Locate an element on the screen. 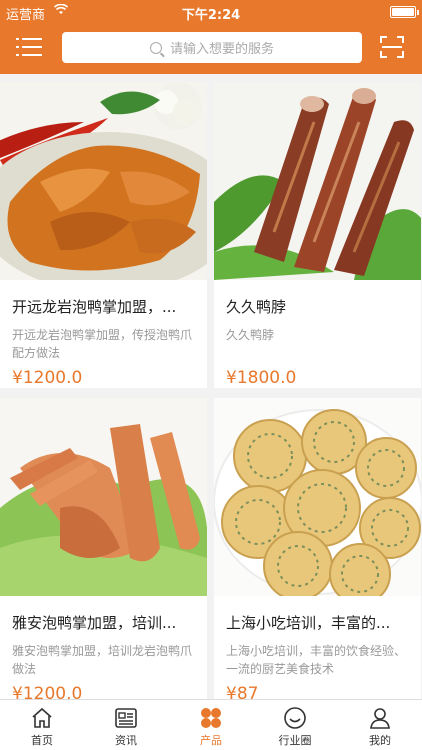  circle-icon is located at coordinates (295, 718).